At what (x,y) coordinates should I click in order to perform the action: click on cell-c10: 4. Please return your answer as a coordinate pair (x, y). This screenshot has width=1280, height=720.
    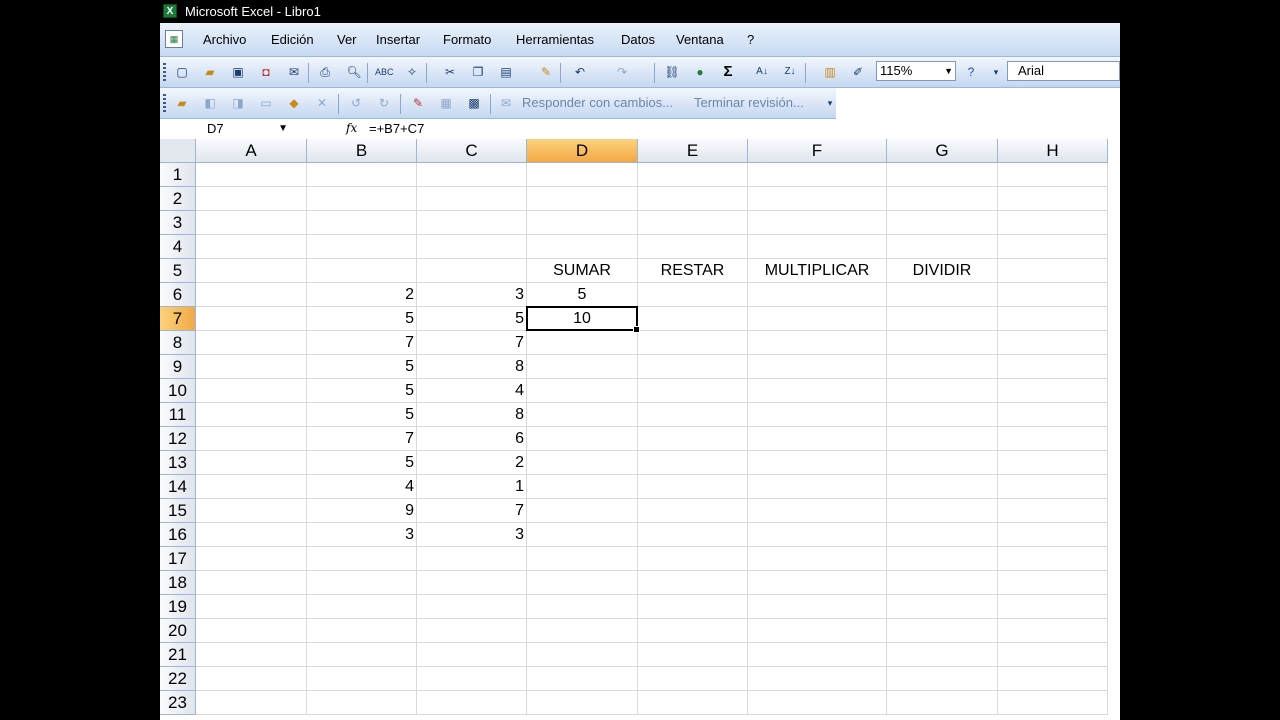
    Looking at the image, I should click on (472, 391).